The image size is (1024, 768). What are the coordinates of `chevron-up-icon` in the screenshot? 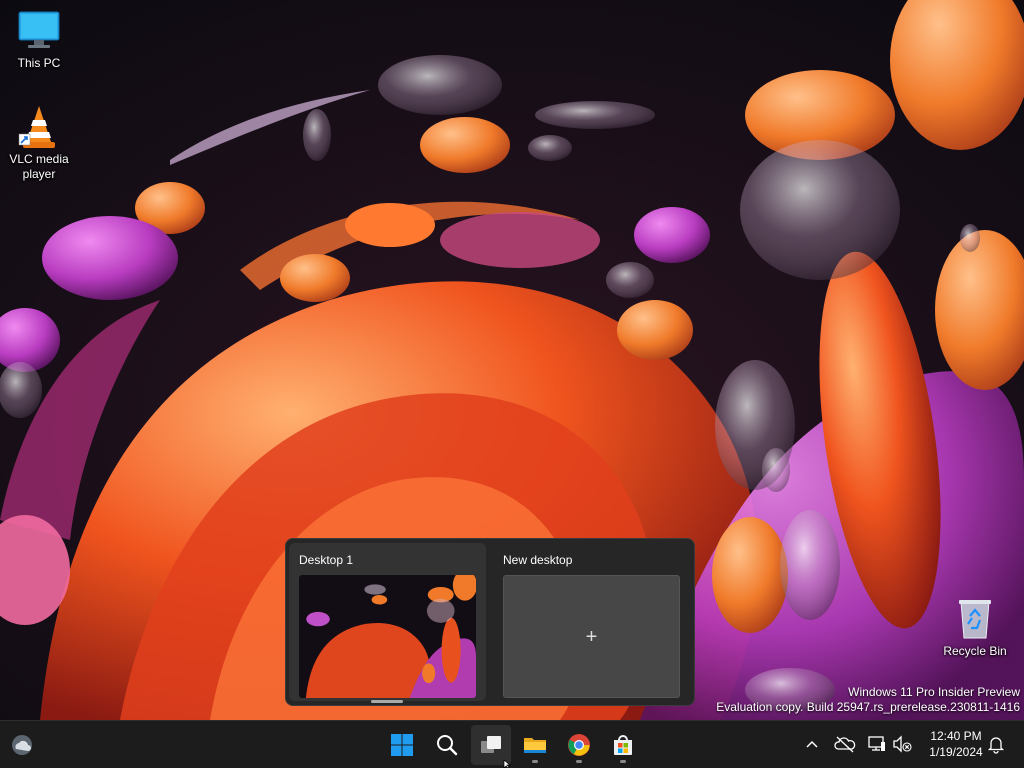 It's located at (812, 744).